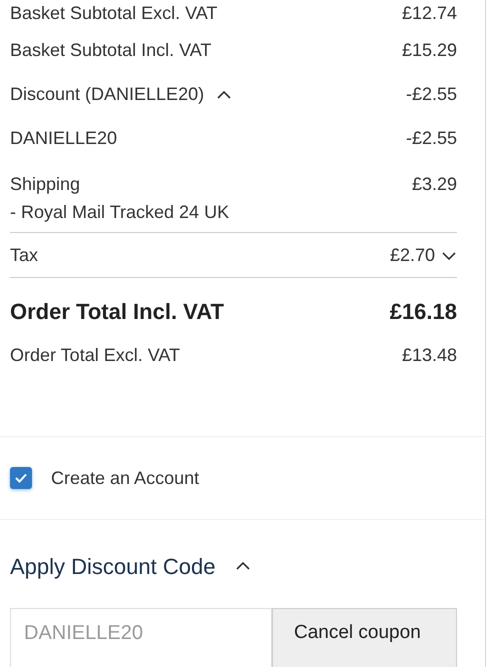 This screenshot has height=667, width=490. What do you see at coordinates (64, 138) in the screenshot?
I see `summary-label: DANIELLE20` at bounding box center [64, 138].